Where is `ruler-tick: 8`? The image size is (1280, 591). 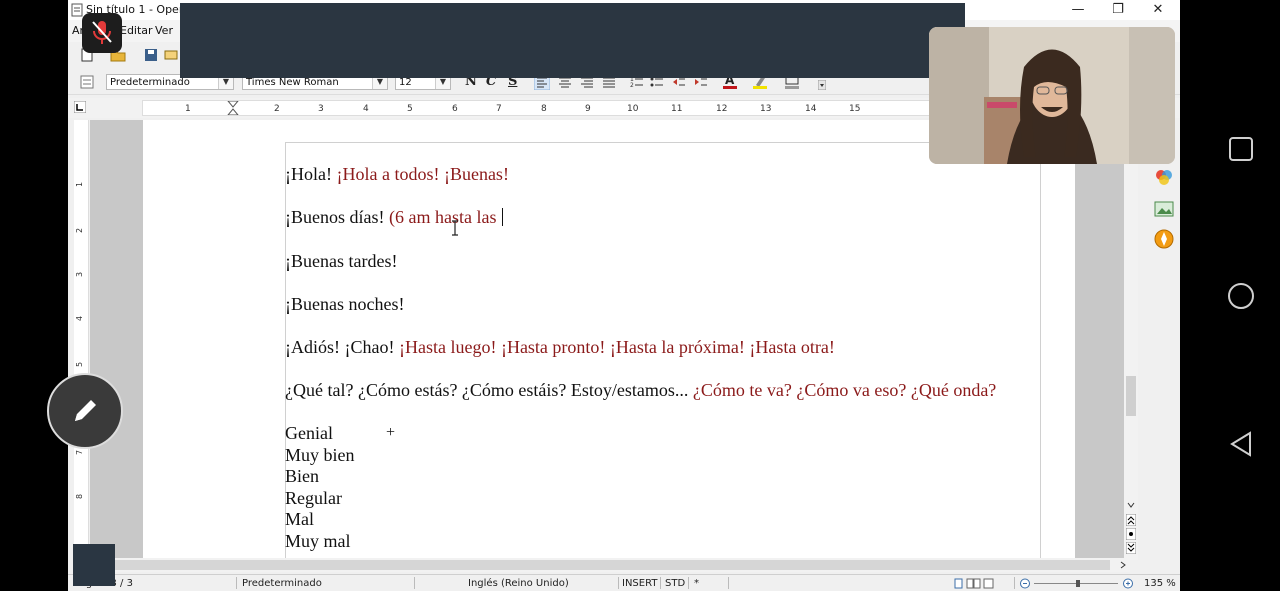 ruler-tick: 8 is located at coordinates (544, 109).